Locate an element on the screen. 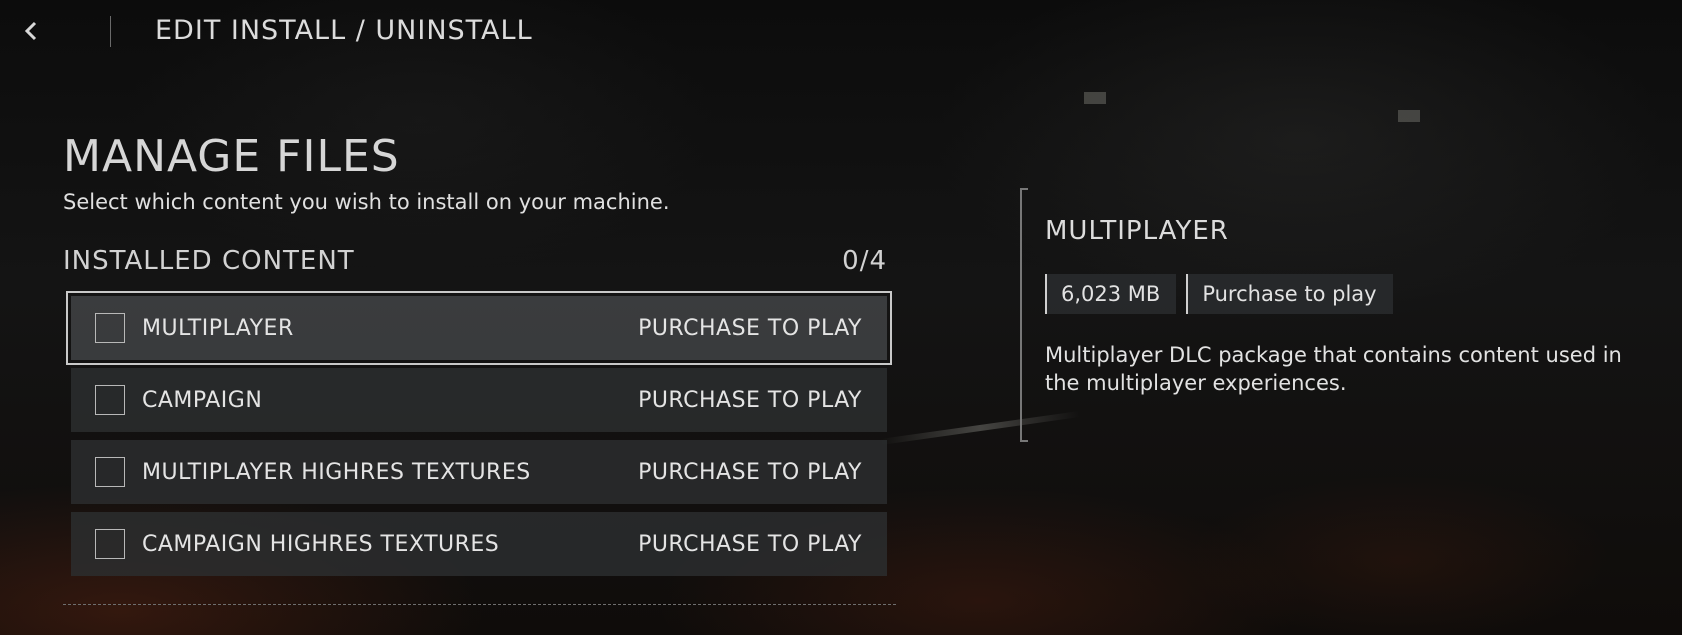 The height and width of the screenshot is (635, 1682). detail-tags: 6,023 MB Purchase to play is located at coordinates (1219, 294).